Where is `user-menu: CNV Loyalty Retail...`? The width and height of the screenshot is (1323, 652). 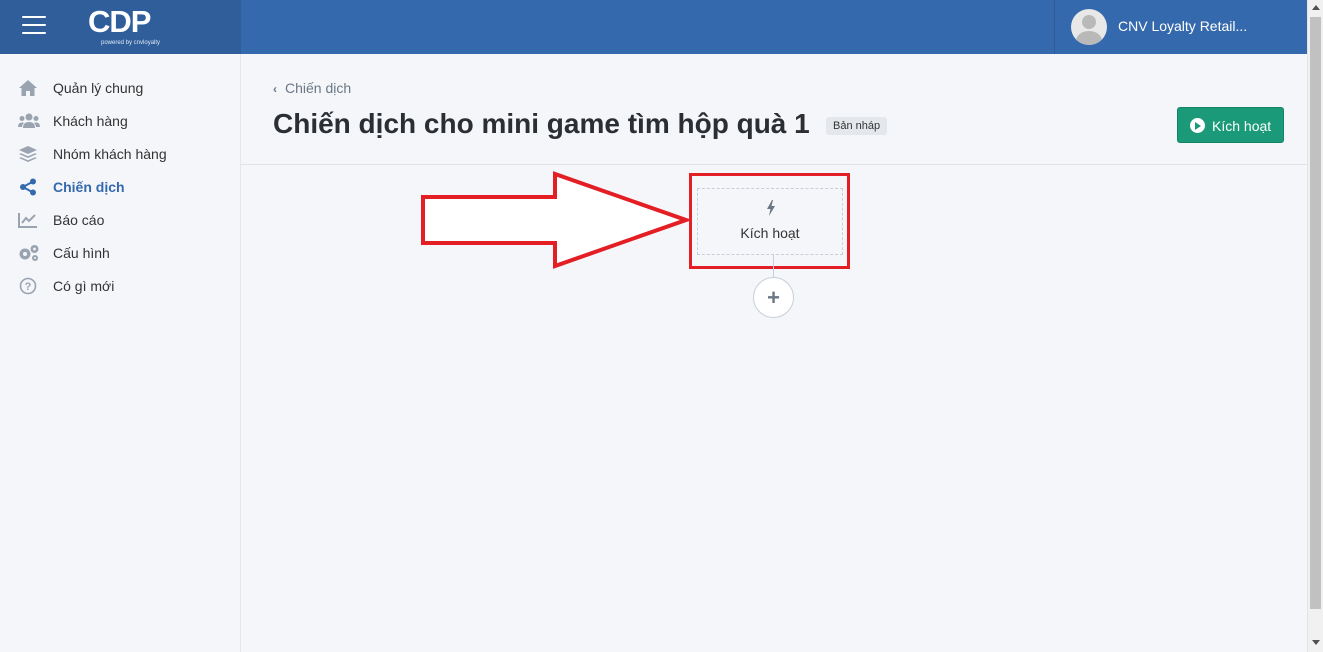 user-menu: CNV Loyalty Retail... is located at coordinates (1180, 27).